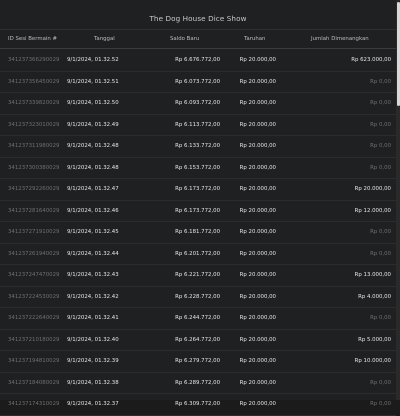 This screenshot has width=400, height=416. What do you see at coordinates (32, 39) in the screenshot?
I see `header-session-id: ID Sesi Bermain #` at bounding box center [32, 39].